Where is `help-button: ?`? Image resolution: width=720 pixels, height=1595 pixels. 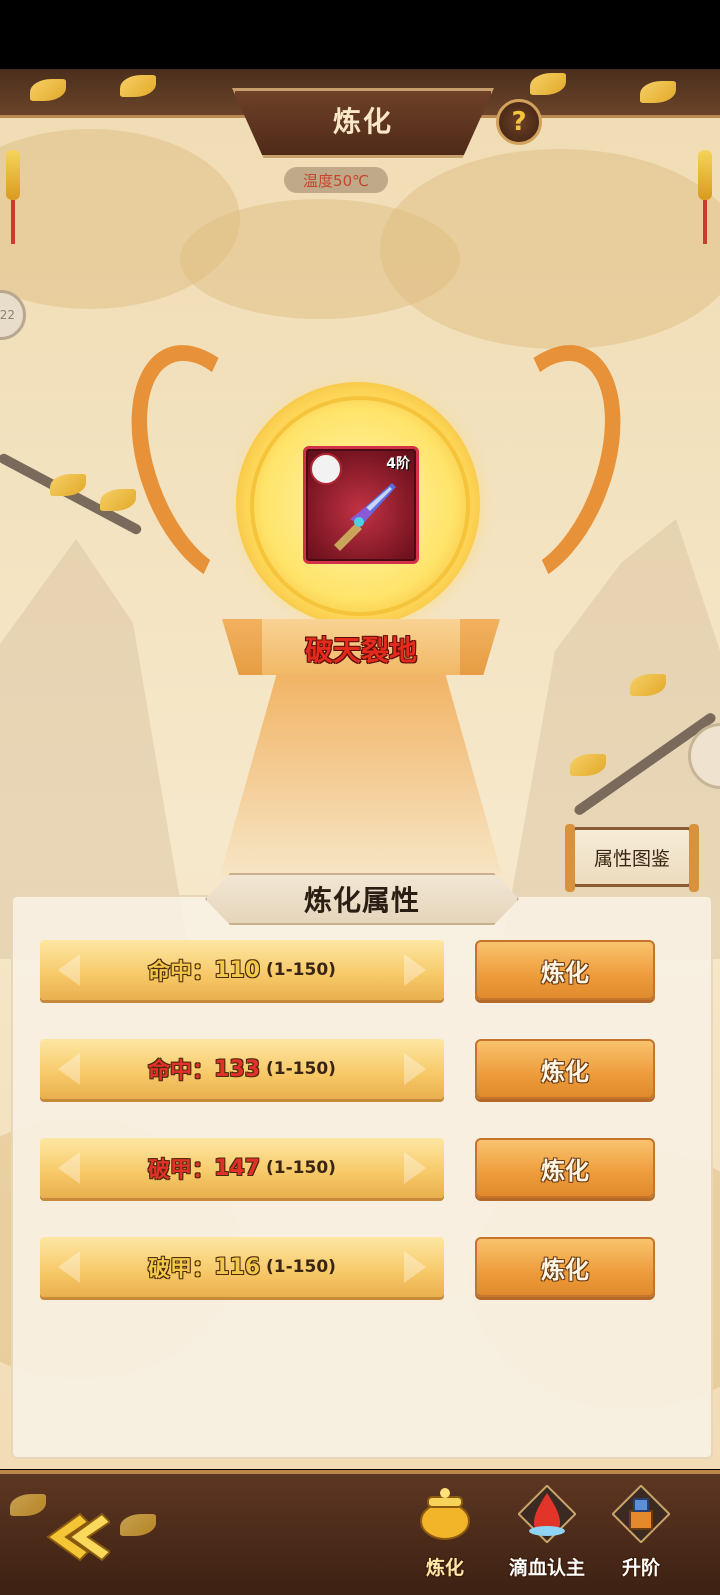
help-button: ? is located at coordinates (519, 122).